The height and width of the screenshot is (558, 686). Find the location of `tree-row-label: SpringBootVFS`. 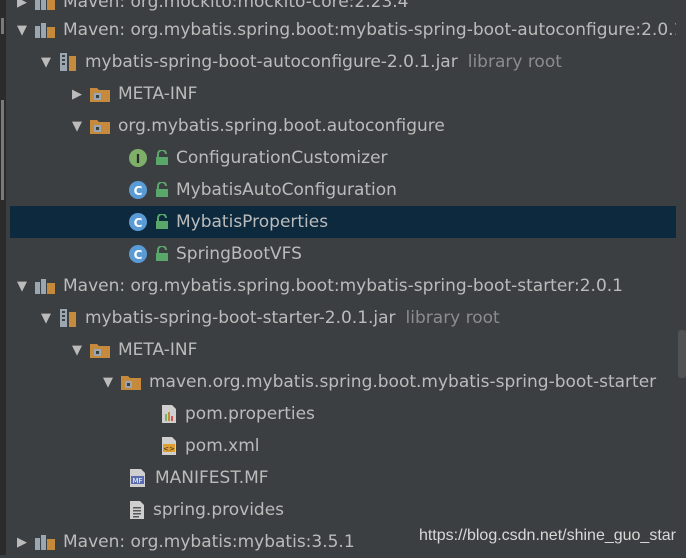

tree-row-label: SpringBootVFS is located at coordinates (239, 254).